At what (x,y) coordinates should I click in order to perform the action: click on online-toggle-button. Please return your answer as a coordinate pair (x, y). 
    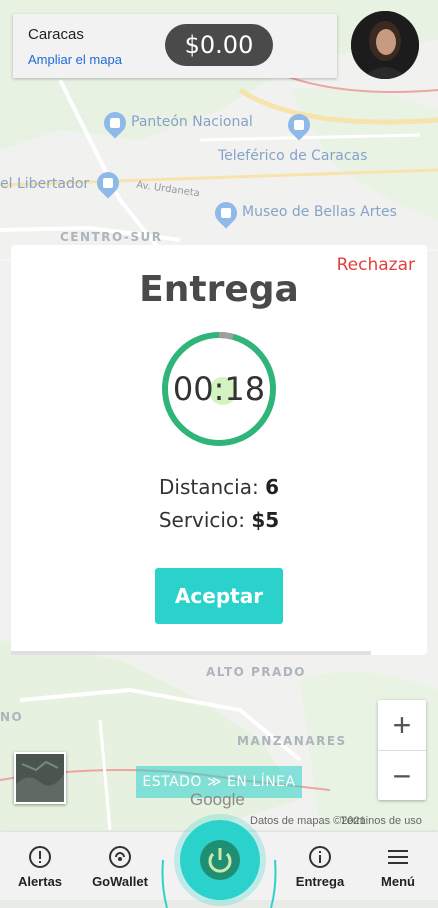
    Looking at the image, I should click on (220, 860).